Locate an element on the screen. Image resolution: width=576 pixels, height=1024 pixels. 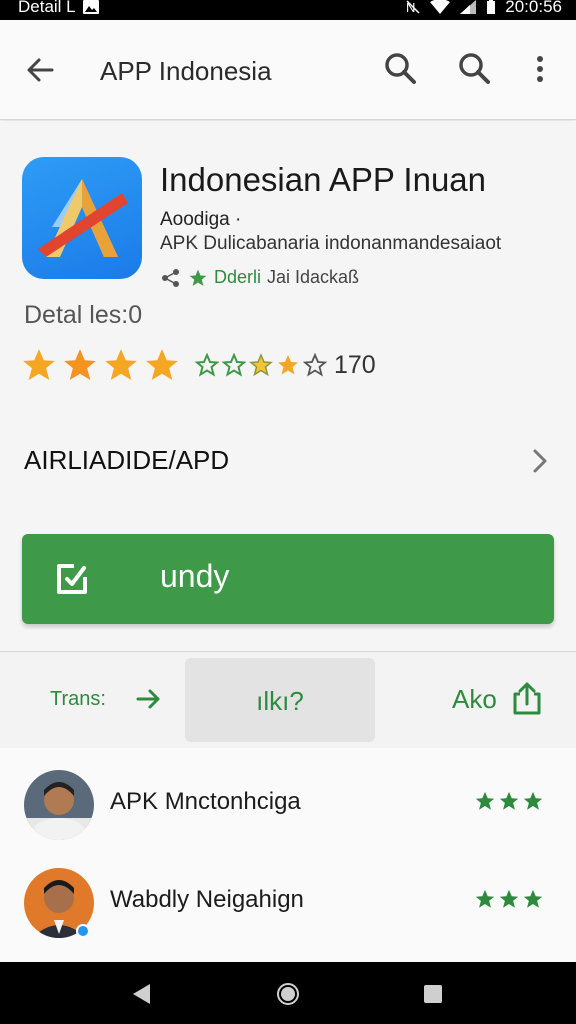
install-label: undy is located at coordinates (195, 576).